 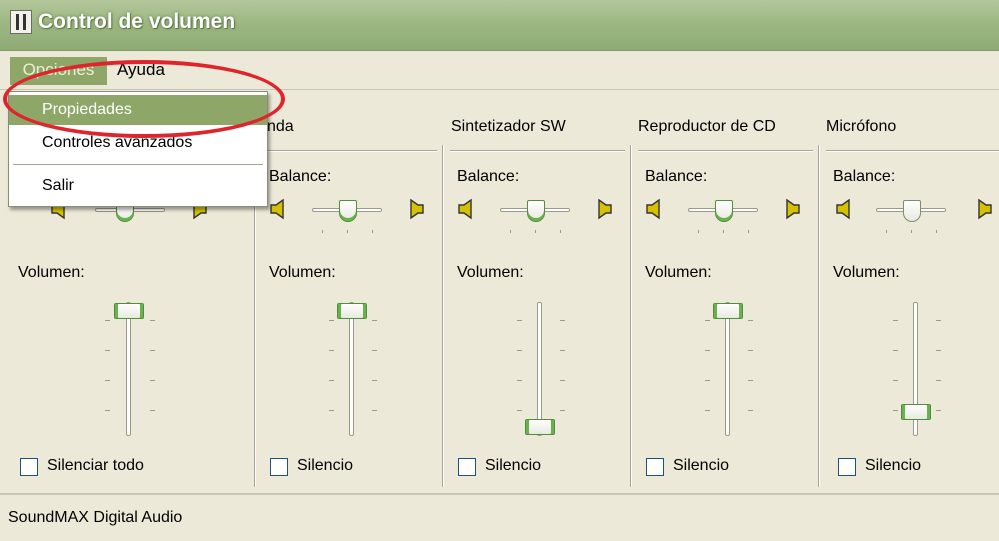 I want to click on menu-separator, so click(x=138, y=164).